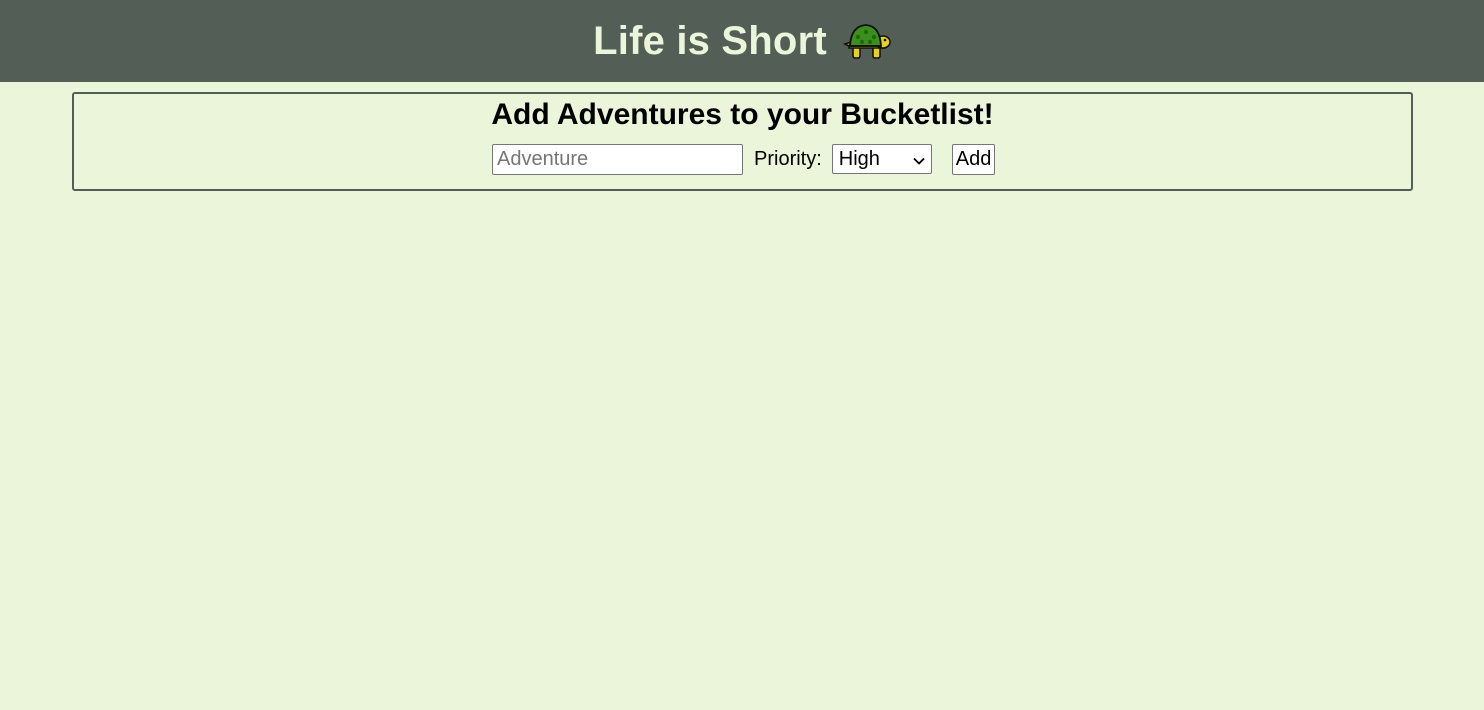 The width and height of the screenshot is (1484, 710). What do you see at coordinates (788, 158) in the screenshot?
I see `priority-label: Priority:` at bounding box center [788, 158].